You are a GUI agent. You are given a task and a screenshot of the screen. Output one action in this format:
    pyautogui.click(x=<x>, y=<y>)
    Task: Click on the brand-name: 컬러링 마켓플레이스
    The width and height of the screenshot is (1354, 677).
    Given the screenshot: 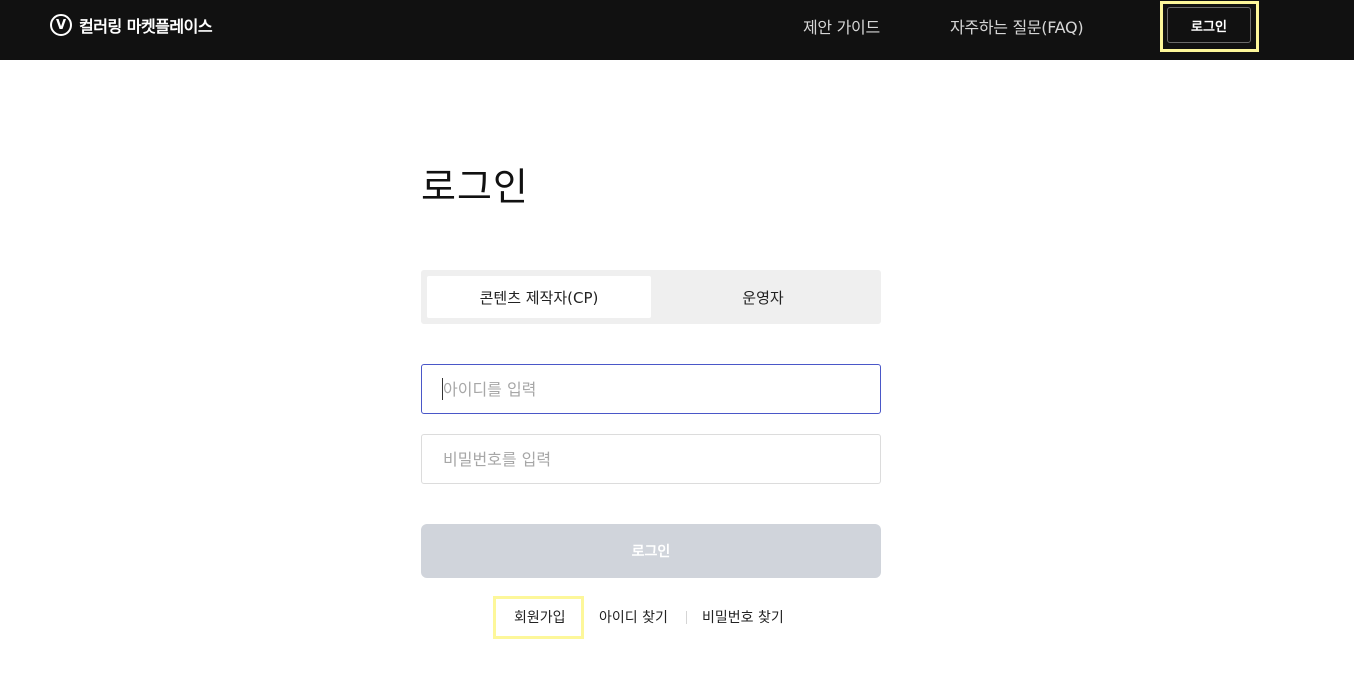 What is the action you would take?
    pyautogui.click(x=146, y=26)
    